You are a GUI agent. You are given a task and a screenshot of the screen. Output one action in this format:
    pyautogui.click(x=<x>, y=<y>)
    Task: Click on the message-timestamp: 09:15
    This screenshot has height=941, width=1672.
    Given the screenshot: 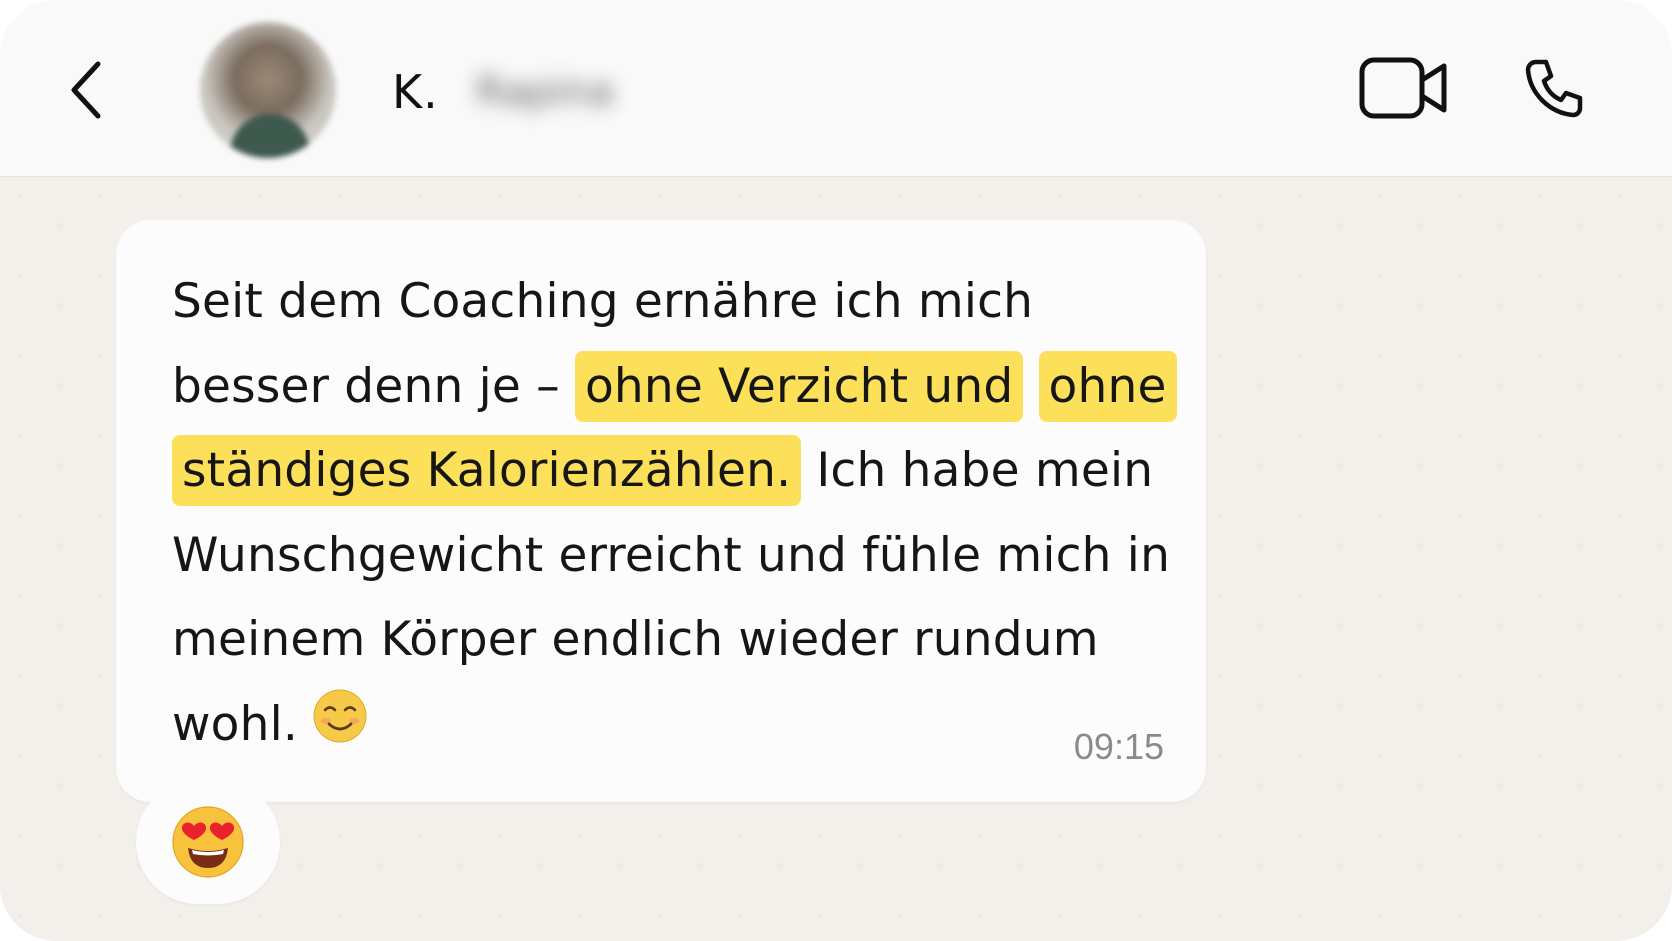 What is the action you would take?
    pyautogui.click(x=1118, y=746)
    